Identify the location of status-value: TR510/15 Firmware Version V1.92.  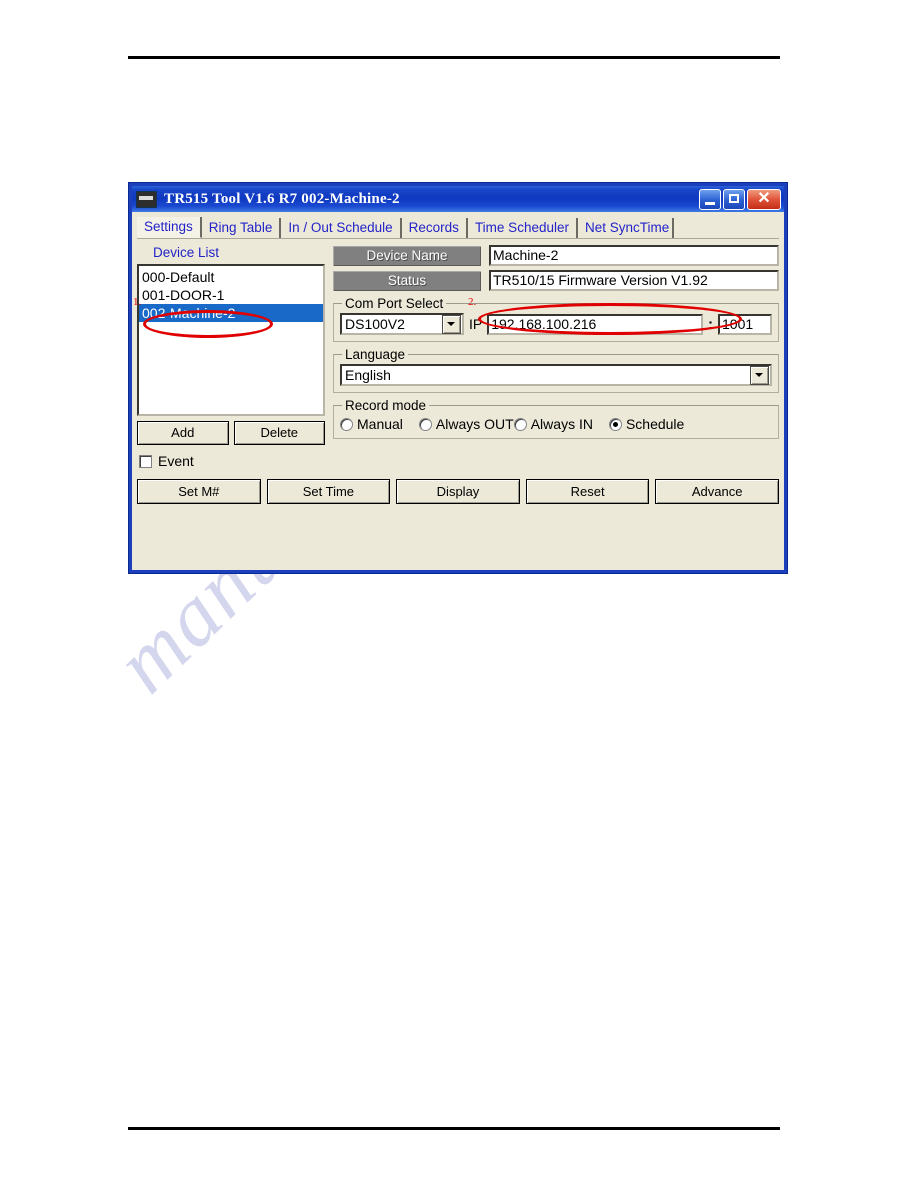
(634, 280).